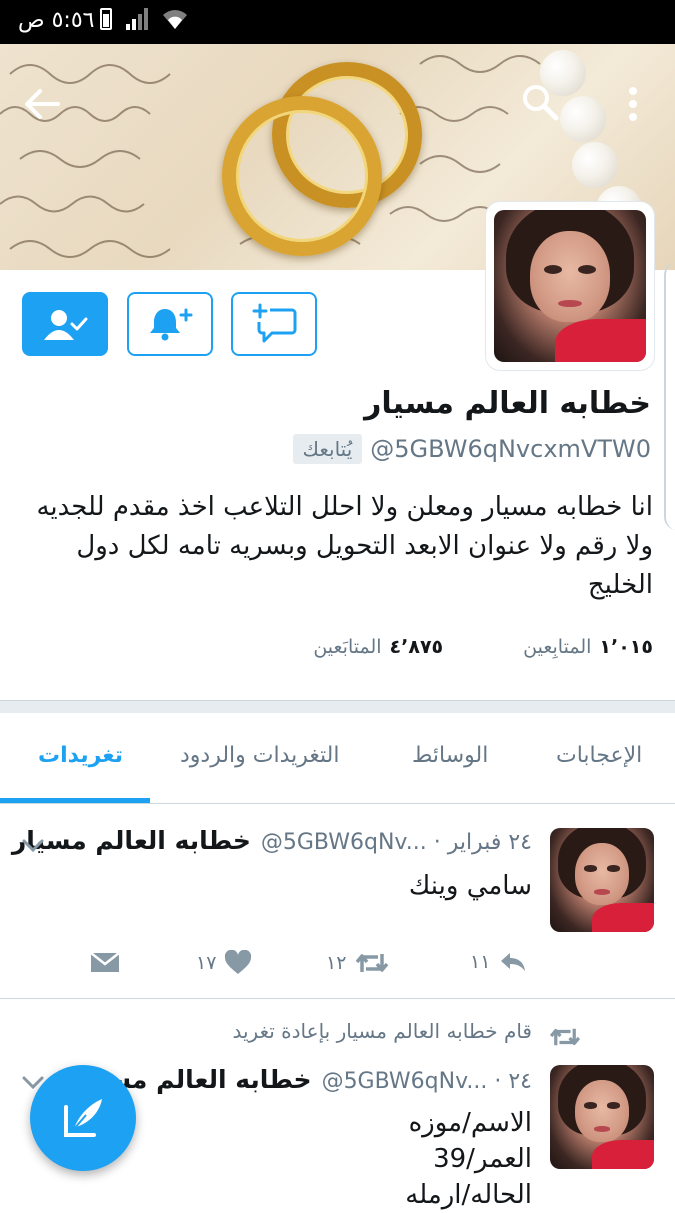  I want to click on wifi-icon, so click(175, 19).